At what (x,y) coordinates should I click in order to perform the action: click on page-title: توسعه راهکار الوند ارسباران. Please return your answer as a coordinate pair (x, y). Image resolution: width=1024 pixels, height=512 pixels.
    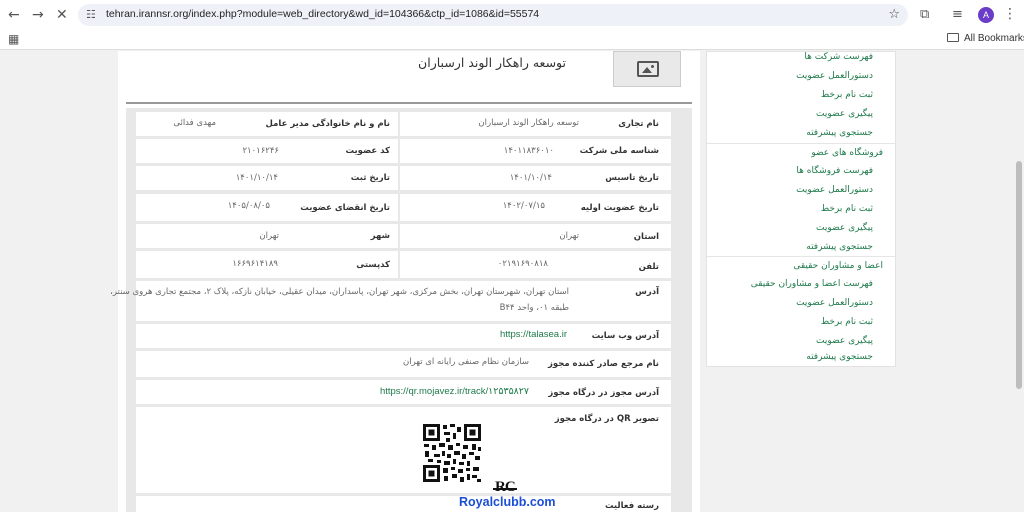
    Looking at the image, I should click on (492, 62).